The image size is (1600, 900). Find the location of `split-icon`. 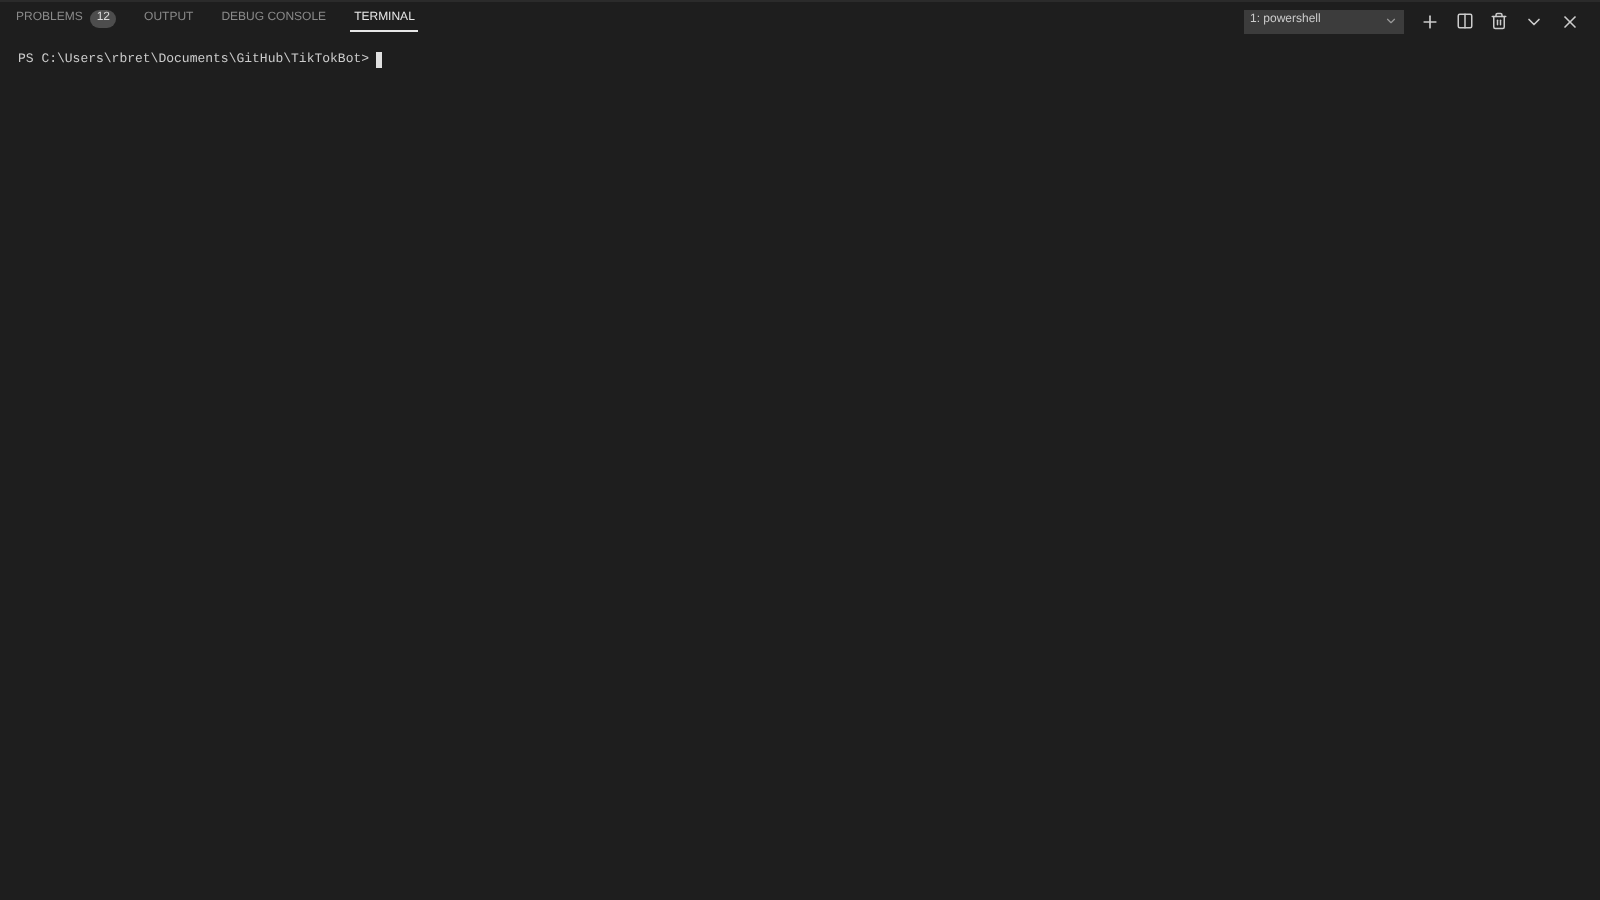

split-icon is located at coordinates (1465, 21).